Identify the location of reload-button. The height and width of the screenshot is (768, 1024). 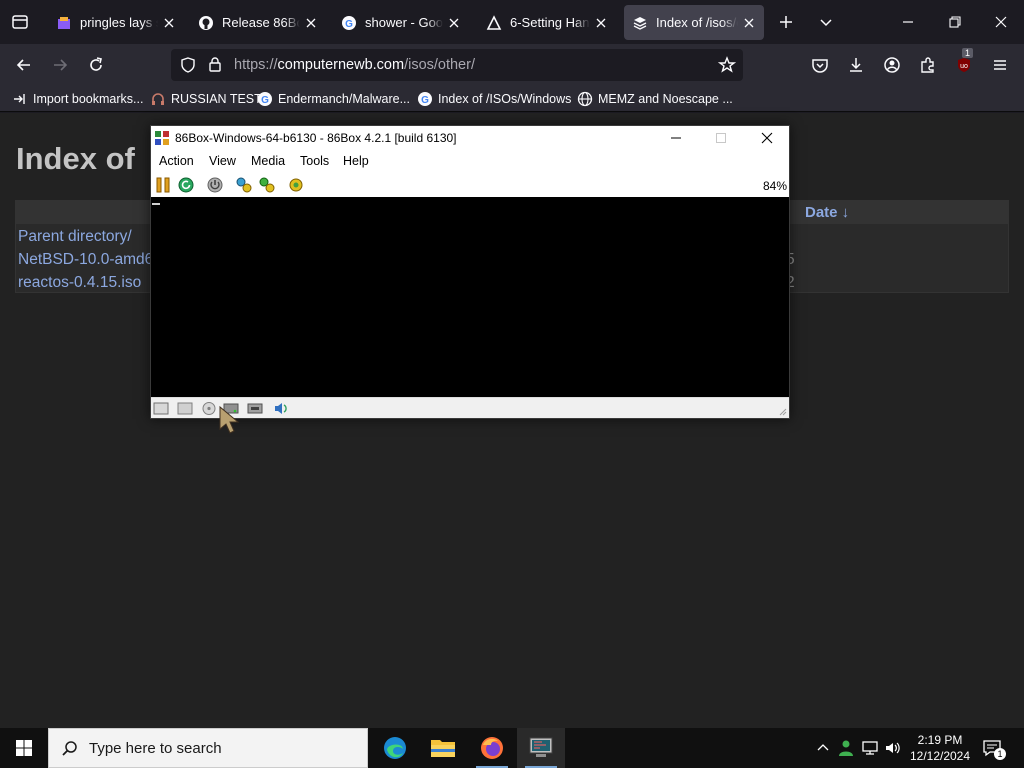
(96, 65).